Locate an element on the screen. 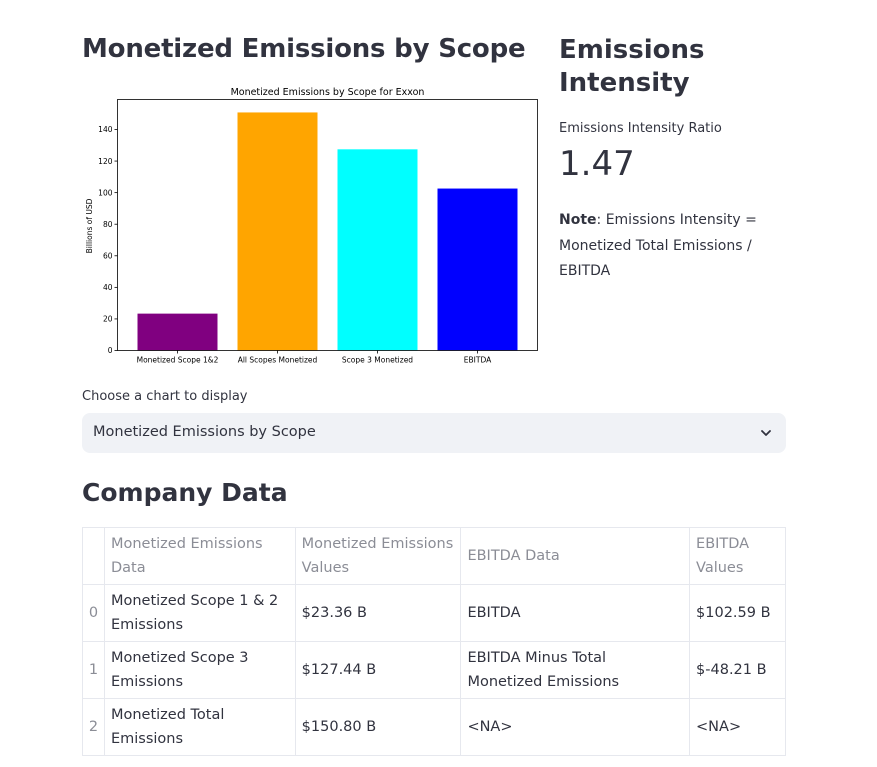 This screenshot has width=877, height=767. table-cell: Monetized Scope 1 & 2 Emissions is located at coordinates (199, 613).